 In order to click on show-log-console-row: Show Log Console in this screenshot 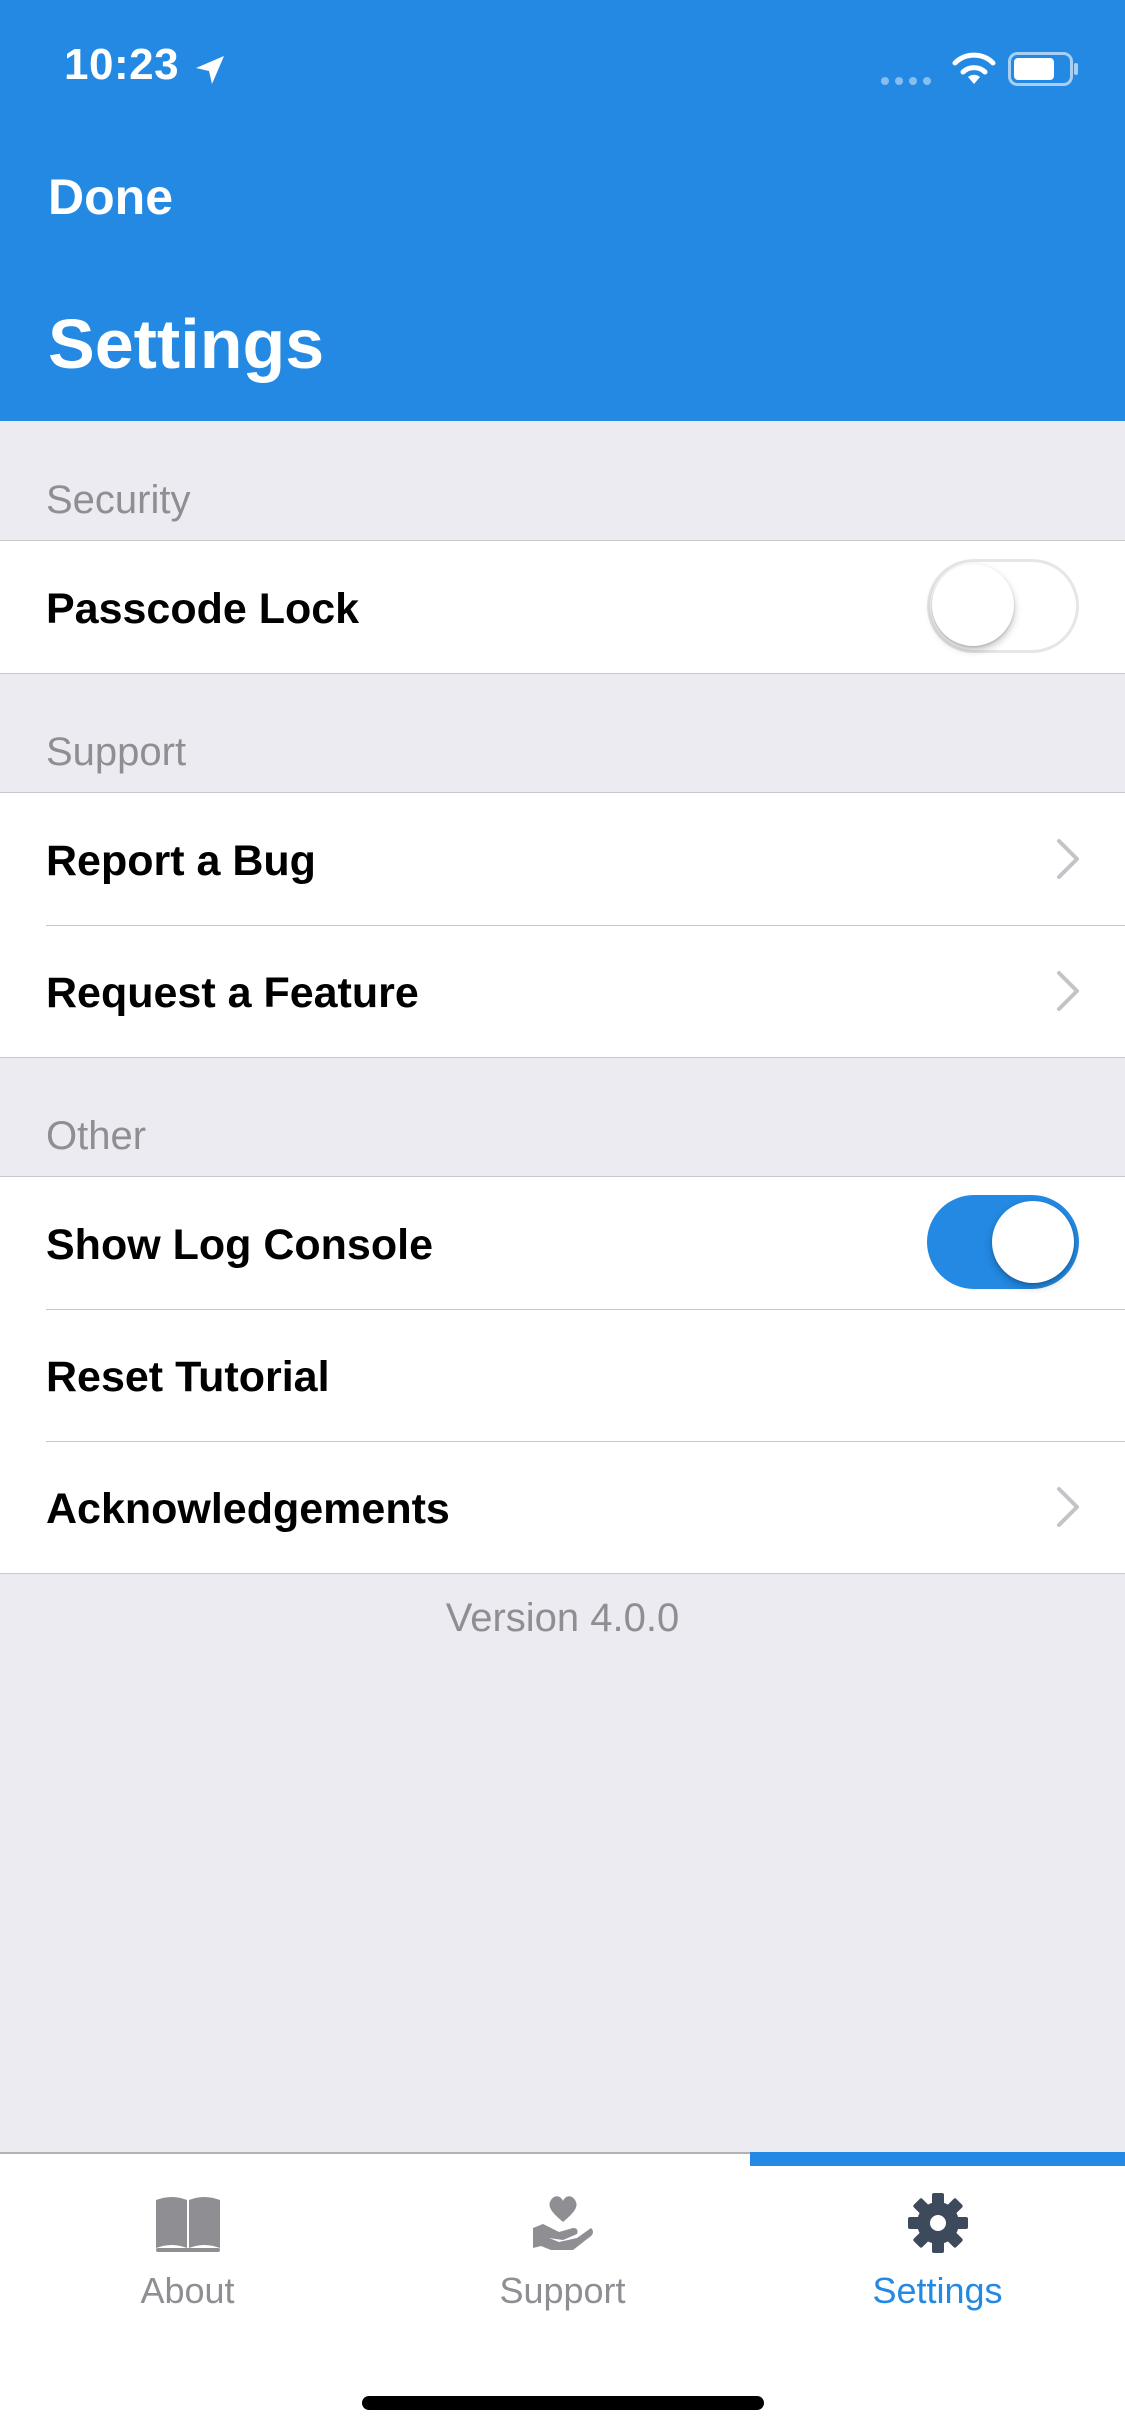, I will do `click(562, 1243)`.